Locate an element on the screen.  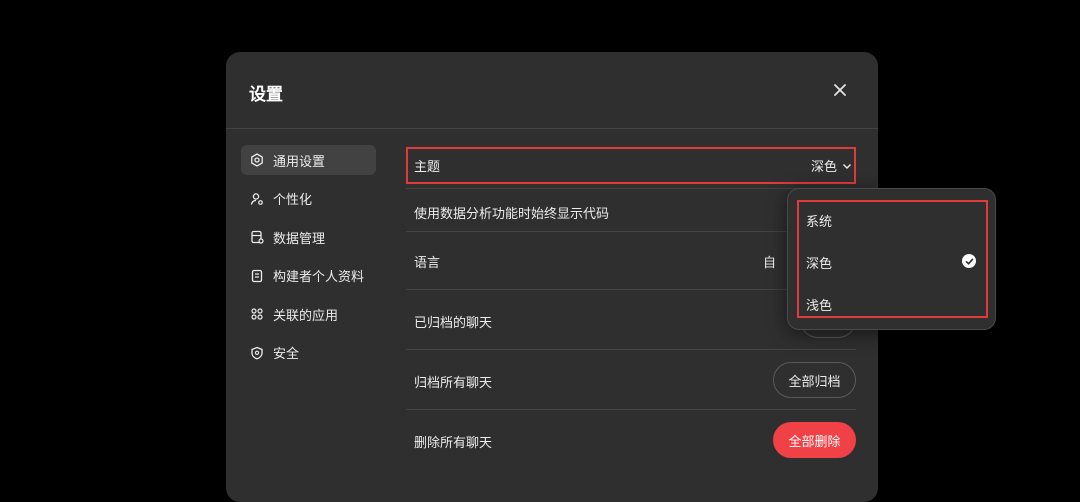
gear-icon is located at coordinates (257, 160).